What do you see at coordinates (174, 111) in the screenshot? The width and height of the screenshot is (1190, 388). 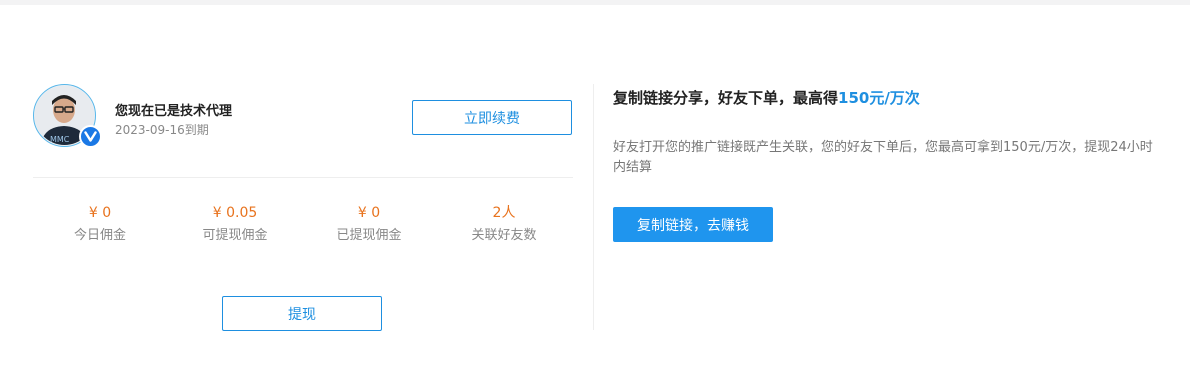 I see `agent-status: 您现在已是技术代理` at bounding box center [174, 111].